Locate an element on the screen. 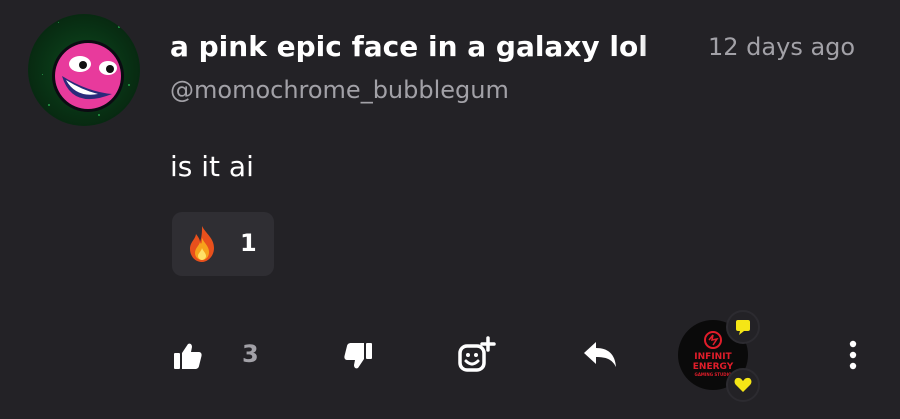  fire-icon is located at coordinates (202, 244).